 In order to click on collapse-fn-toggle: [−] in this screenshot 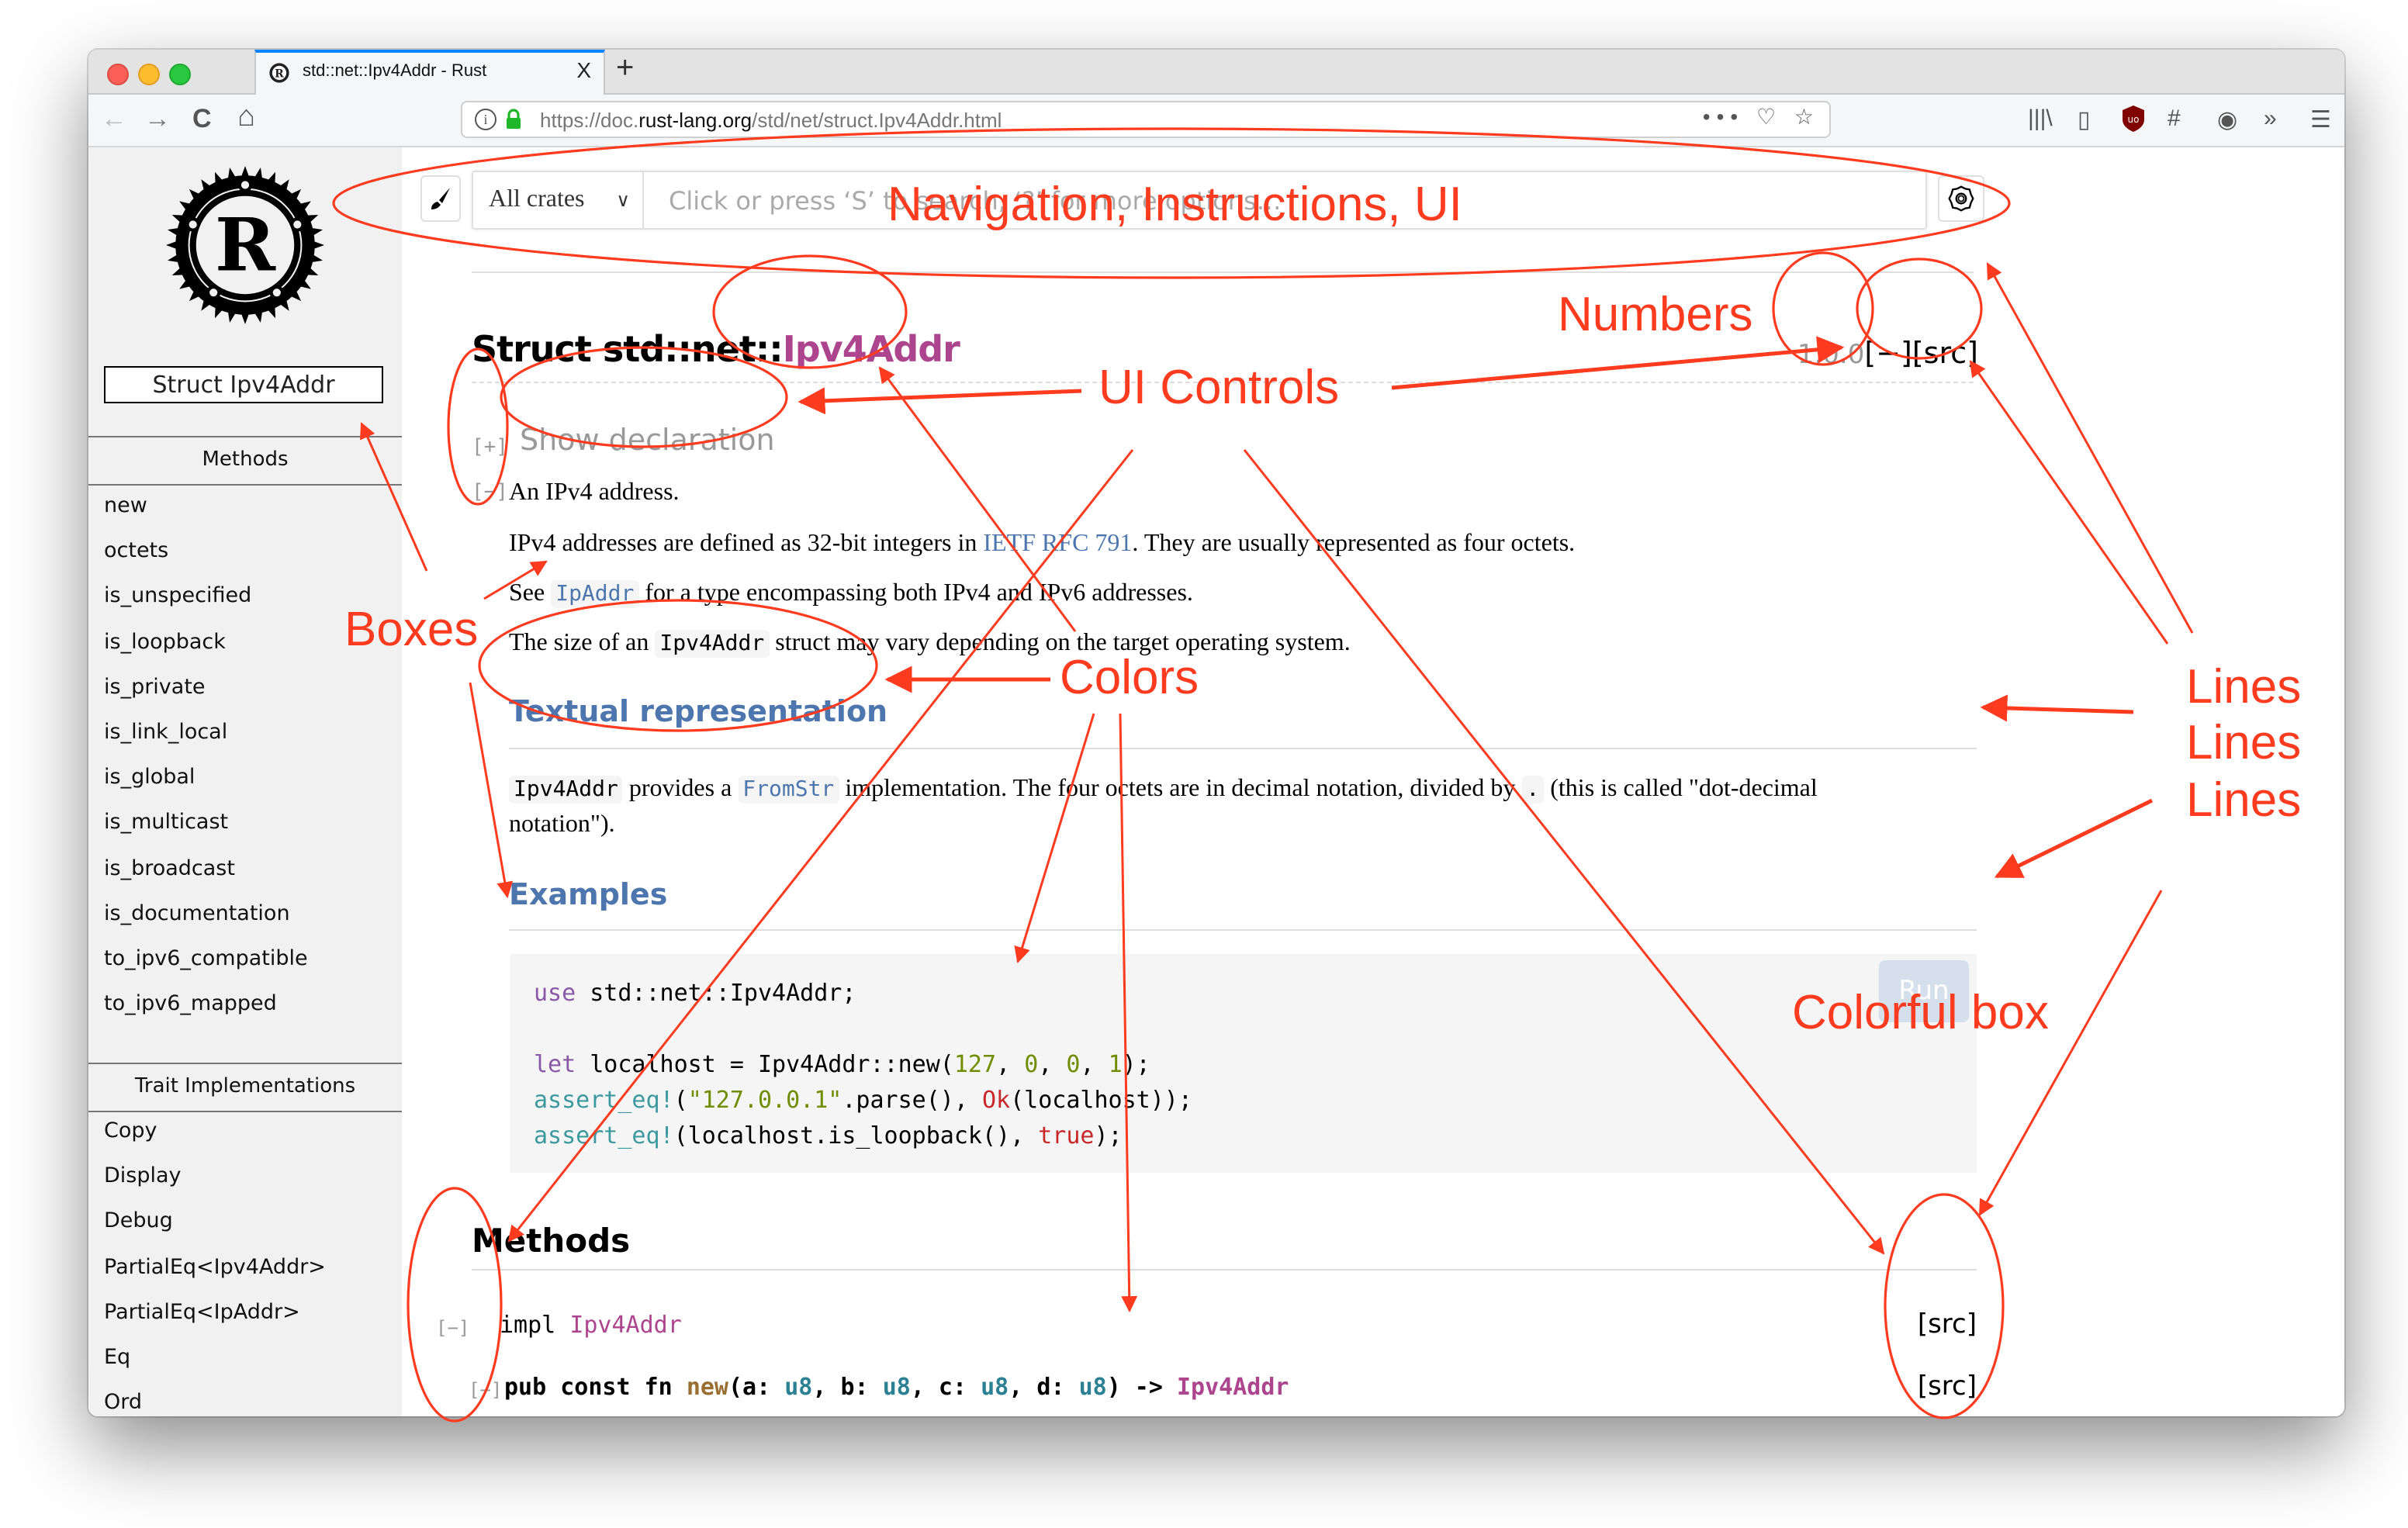, I will do `click(486, 1390)`.